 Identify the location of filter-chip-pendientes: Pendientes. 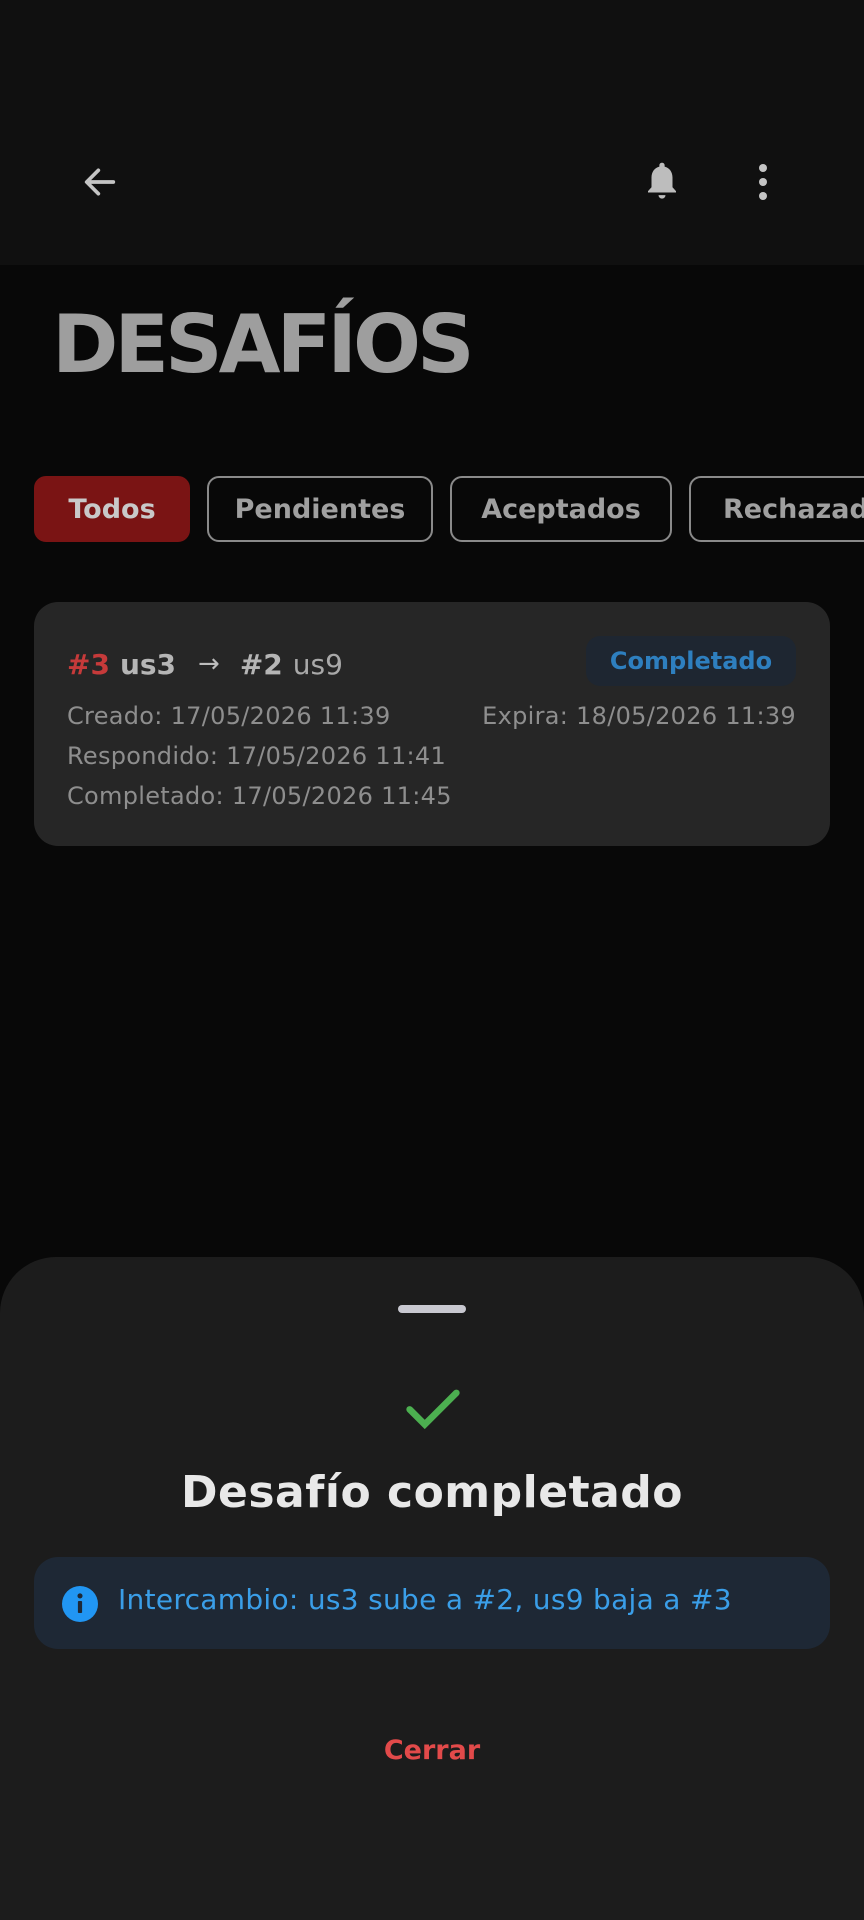
(320, 509).